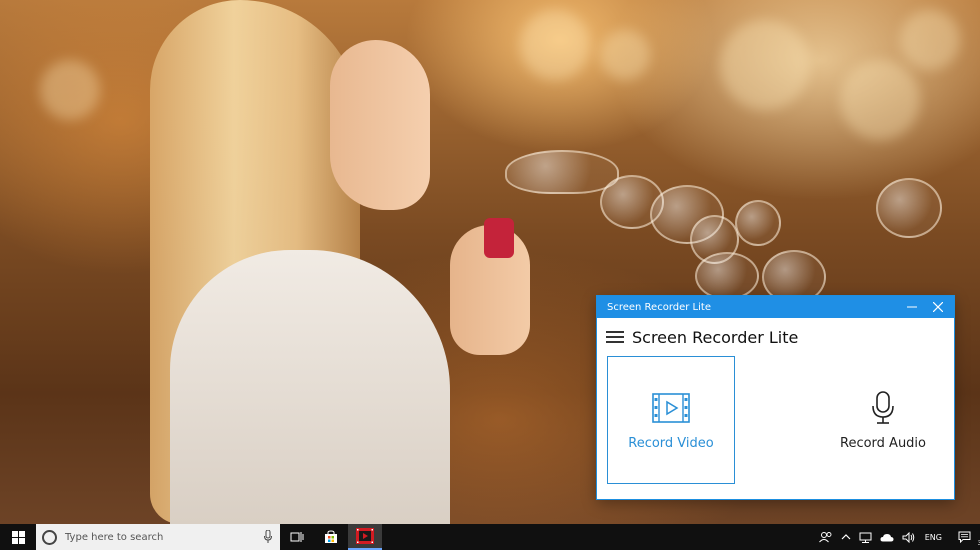 The width and height of the screenshot is (980, 550). I want to click on windows-logo-icon, so click(18, 537).